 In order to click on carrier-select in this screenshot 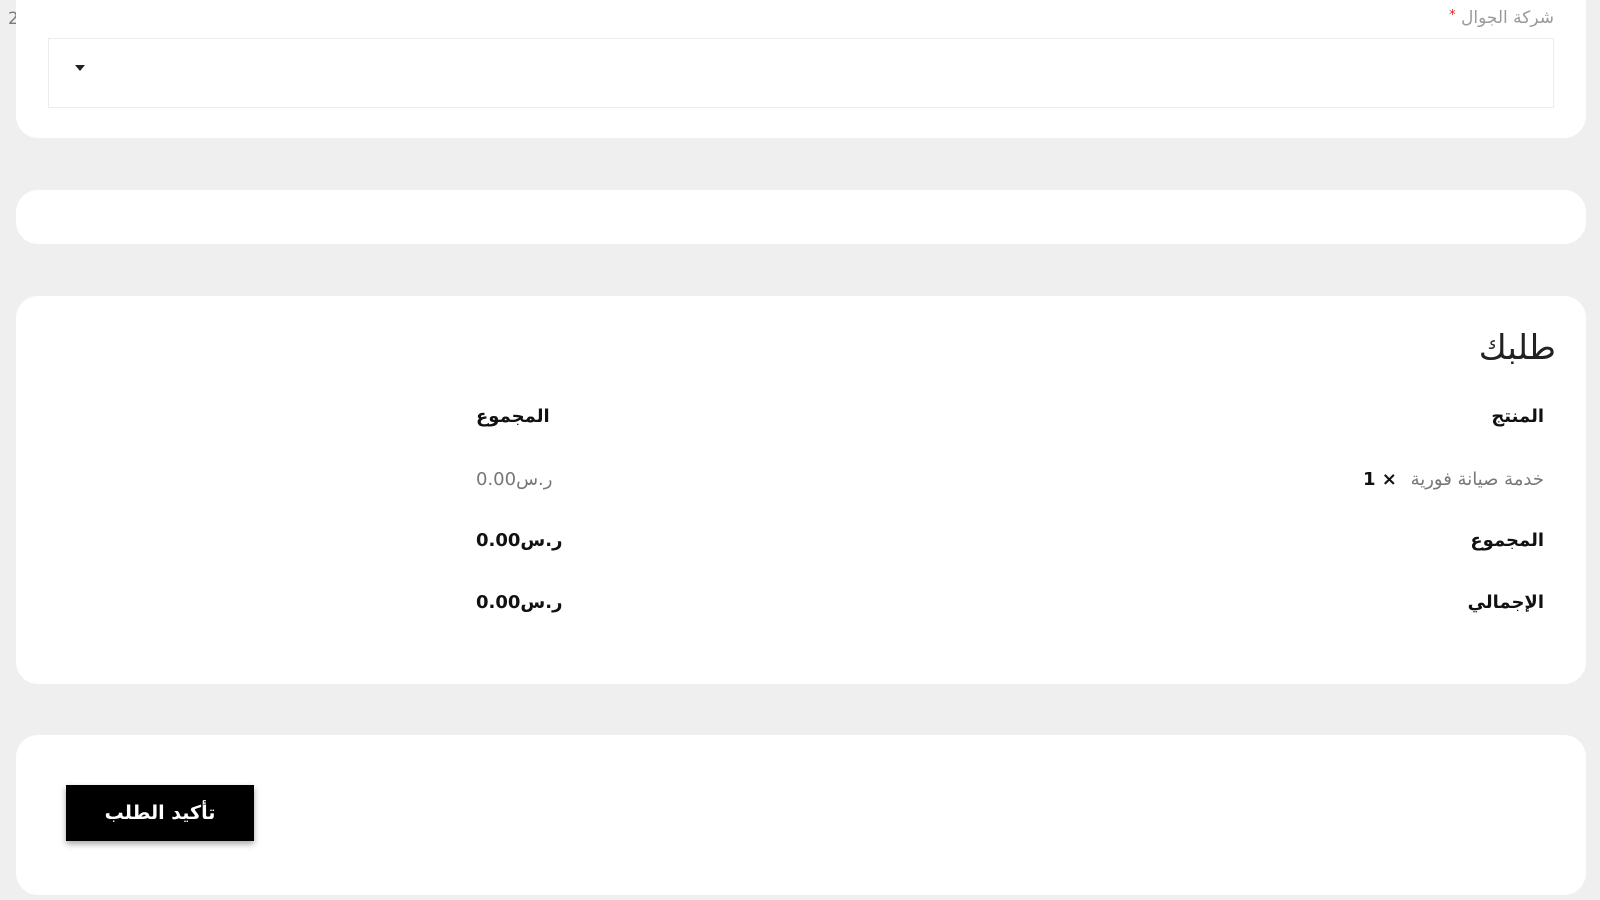, I will do `click(801, 73)`.